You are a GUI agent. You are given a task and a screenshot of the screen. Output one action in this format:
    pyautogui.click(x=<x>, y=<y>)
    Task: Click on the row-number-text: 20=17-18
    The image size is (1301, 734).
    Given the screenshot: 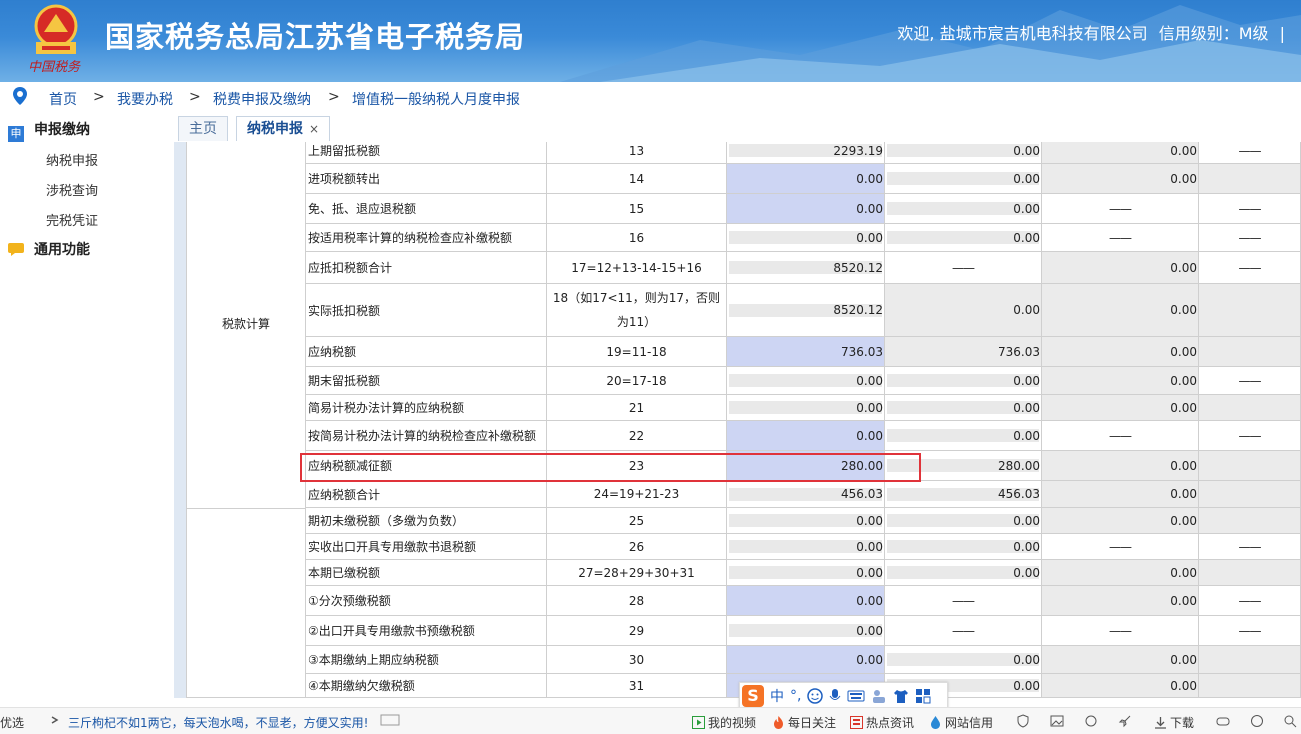 What is the action you would take?
    pyautogui.click(x=636, y=380)
    